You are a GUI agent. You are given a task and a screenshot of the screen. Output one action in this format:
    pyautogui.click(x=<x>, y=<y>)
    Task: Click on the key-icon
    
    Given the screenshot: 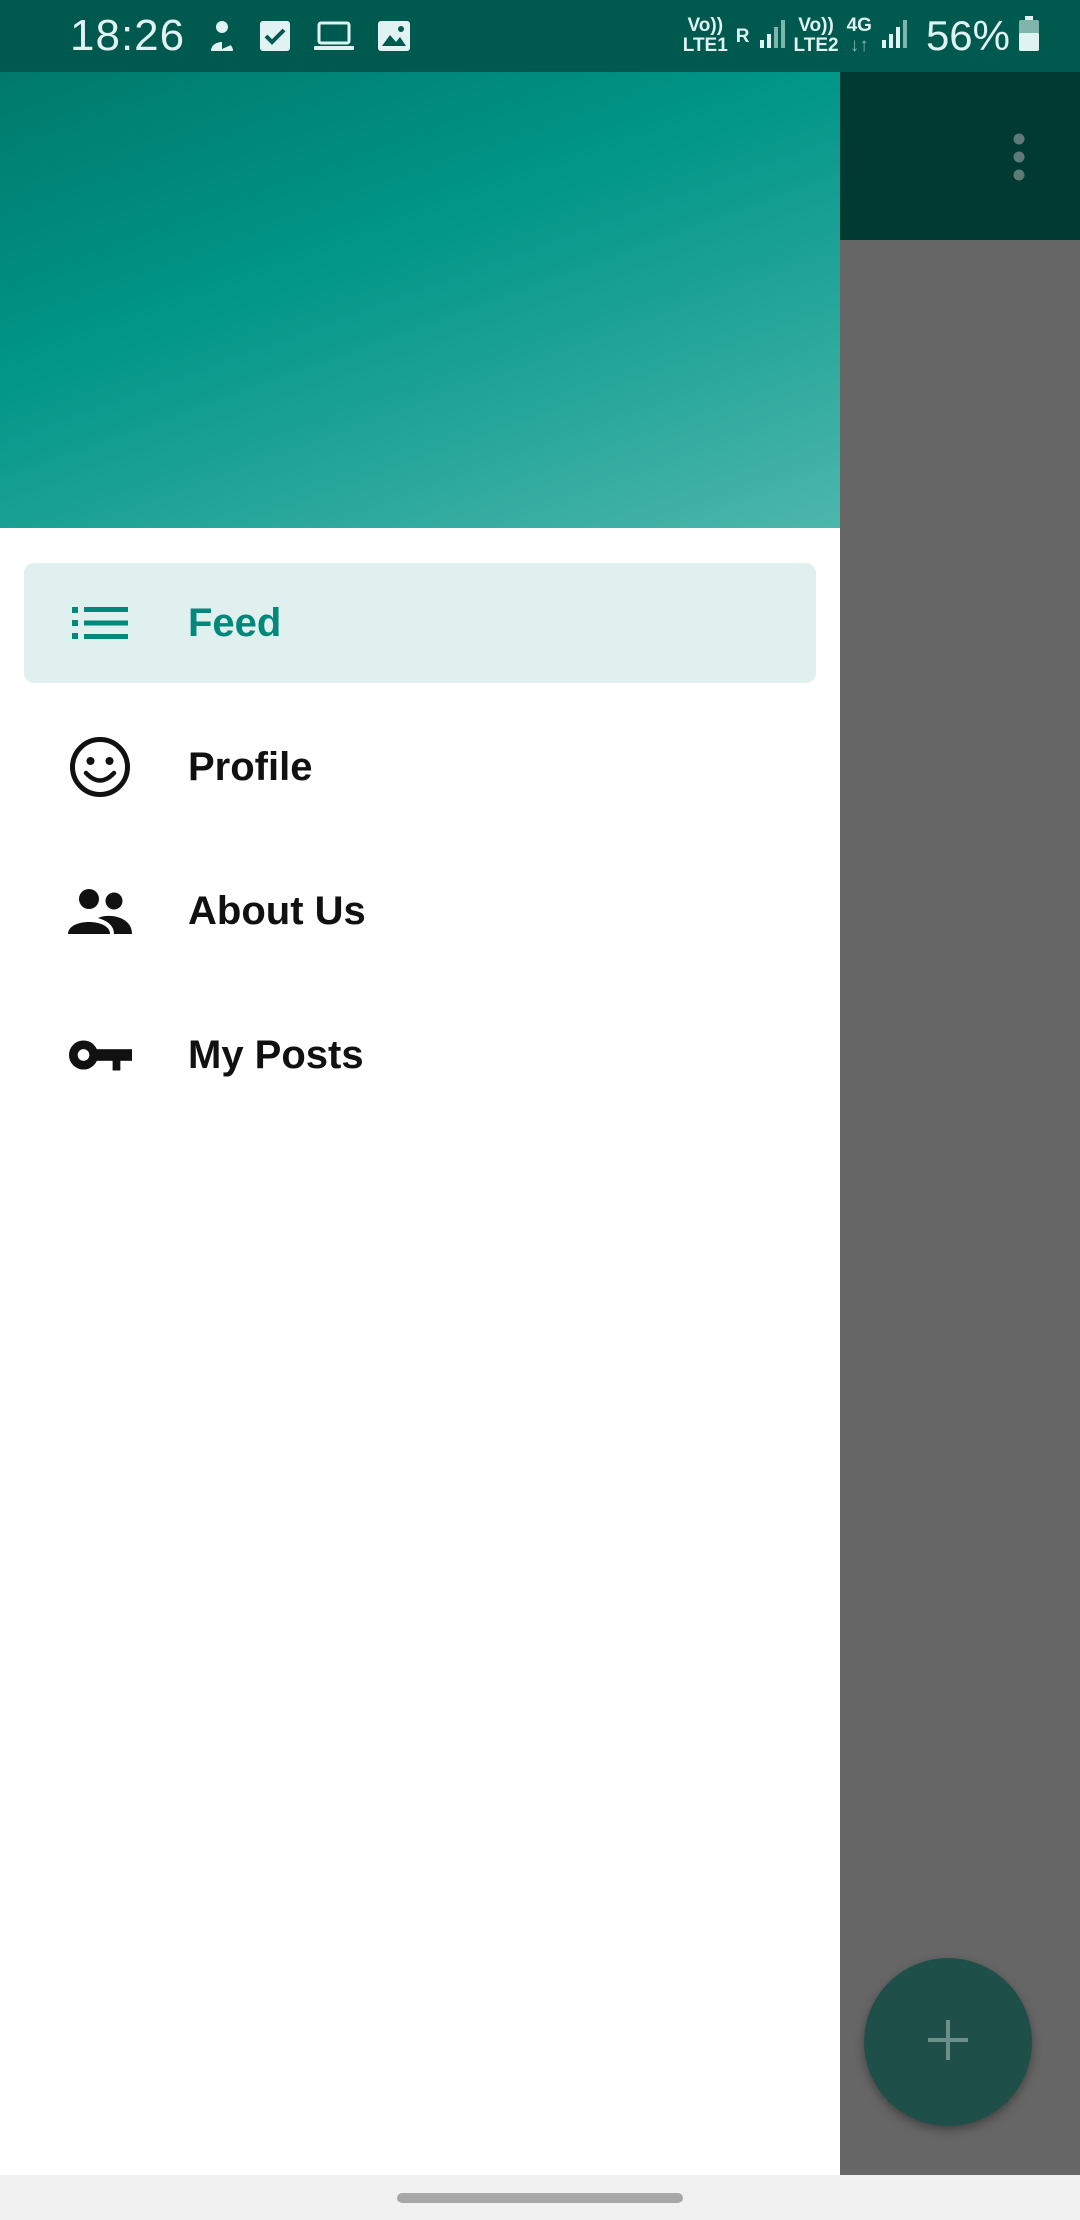 What is the action you would take?
    pyautogui.click(x=100, y=1055)
    